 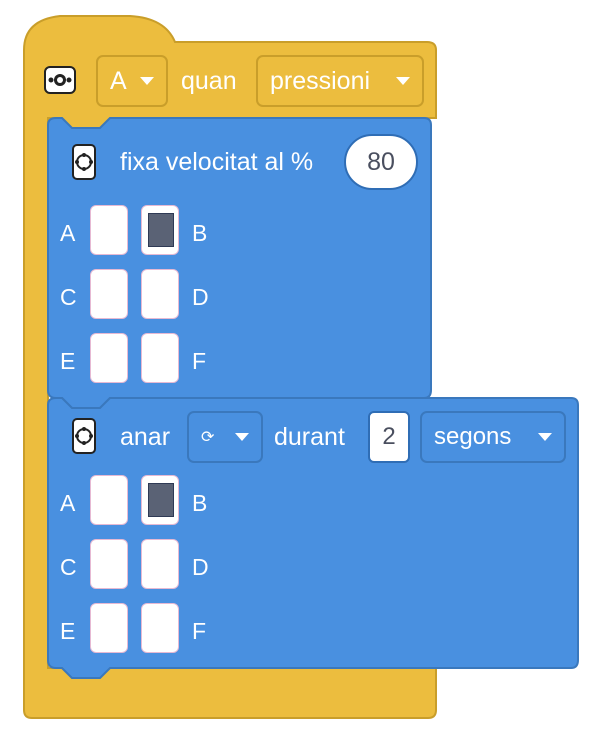 What do you see at coordinates (160, 500) in the screenshot?
I see `port-b-toggle` at bounding box center [160, 500].